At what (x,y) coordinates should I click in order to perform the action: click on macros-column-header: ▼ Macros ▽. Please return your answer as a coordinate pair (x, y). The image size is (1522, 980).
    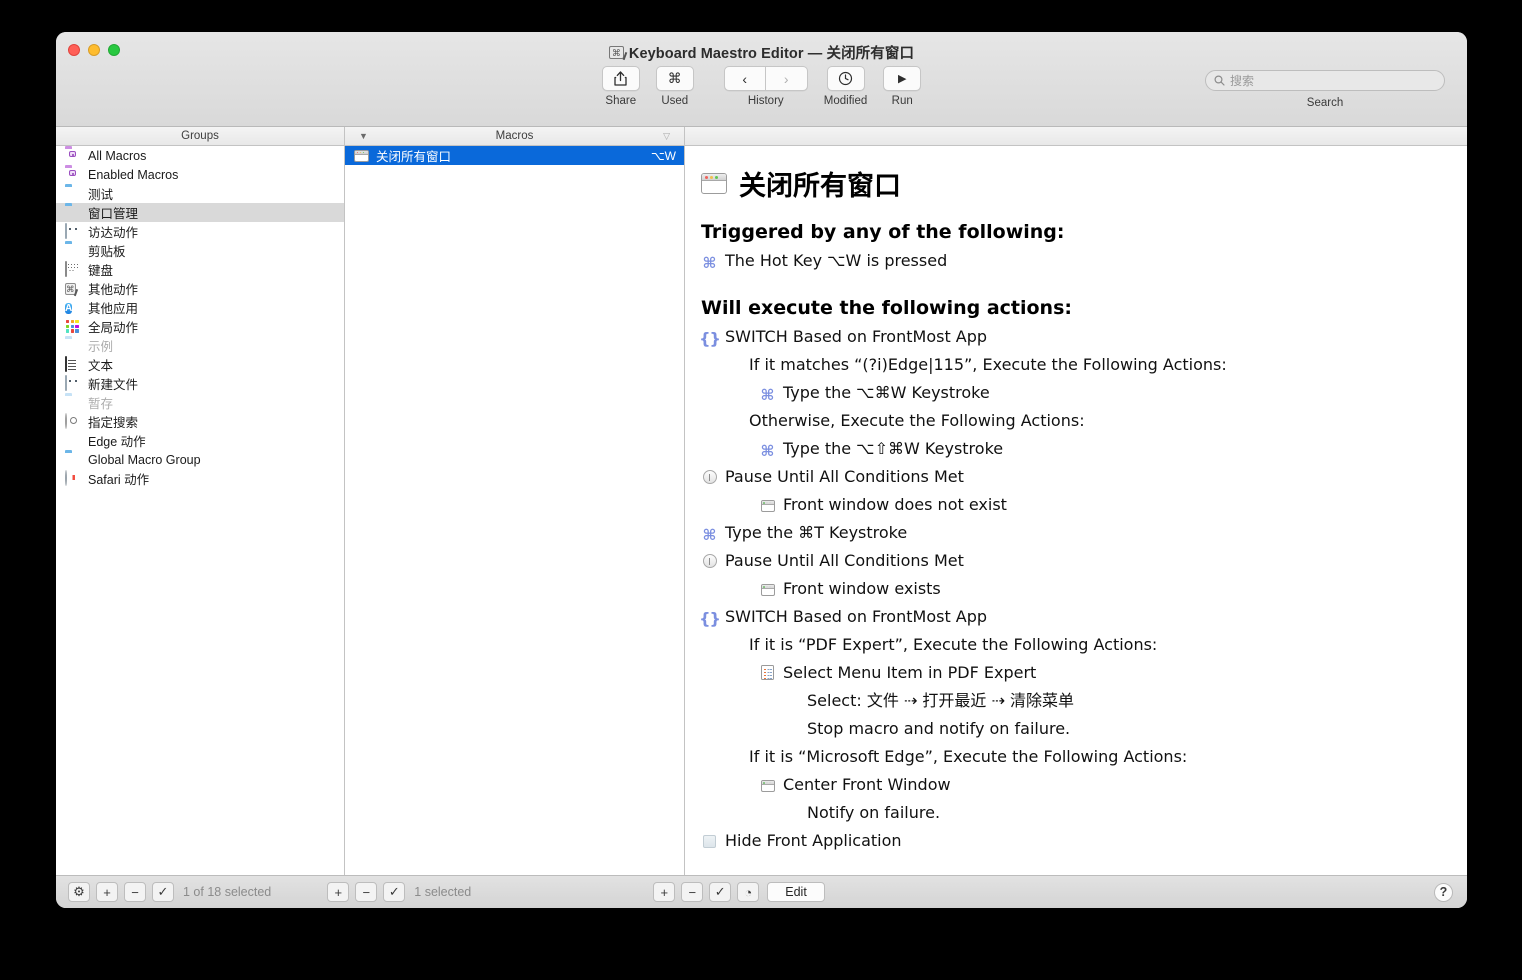
    Looking at the image, I should click on (515, 136).